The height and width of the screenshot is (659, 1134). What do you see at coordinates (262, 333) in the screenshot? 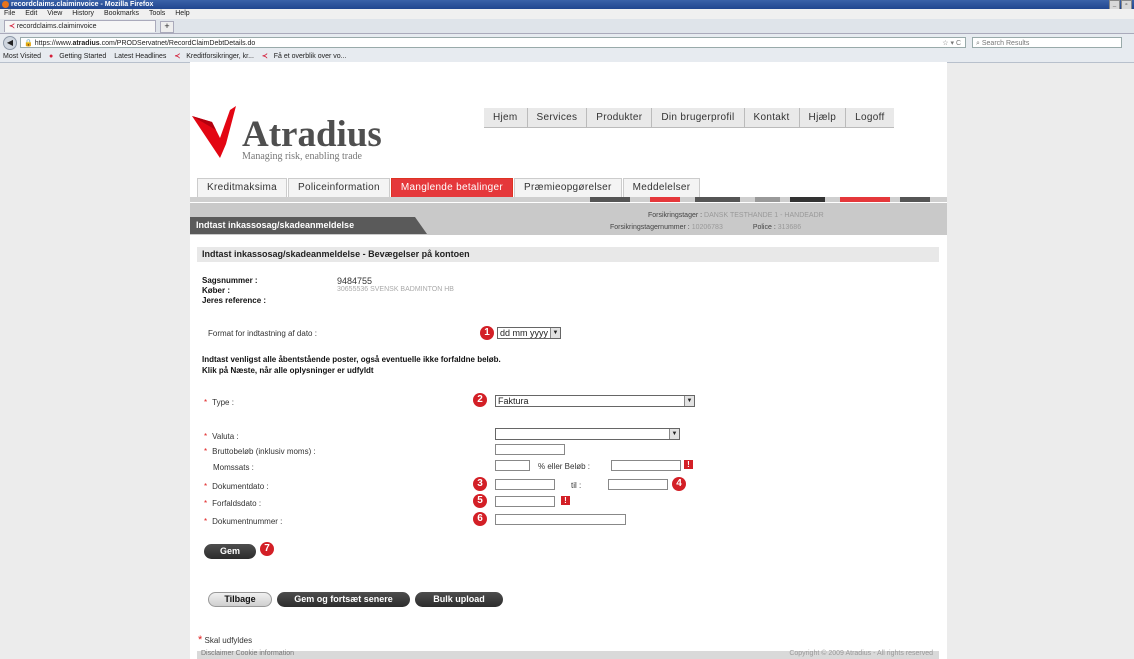
I see `date-format-label: Format for indtastning af dato :` at bounding box center [262, 333].